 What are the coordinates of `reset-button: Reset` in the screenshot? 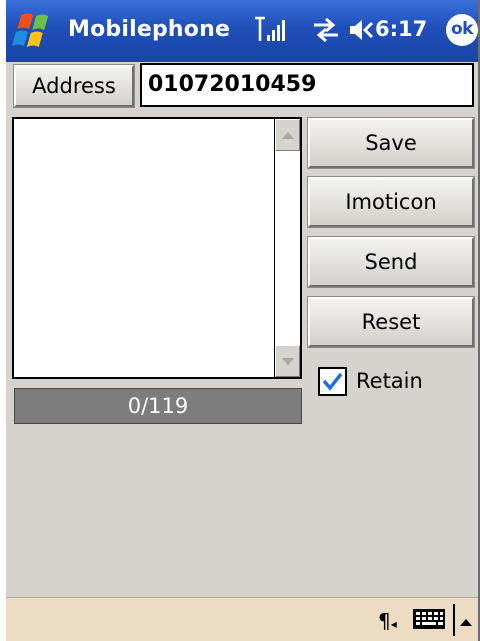 It's located at (391, 322).